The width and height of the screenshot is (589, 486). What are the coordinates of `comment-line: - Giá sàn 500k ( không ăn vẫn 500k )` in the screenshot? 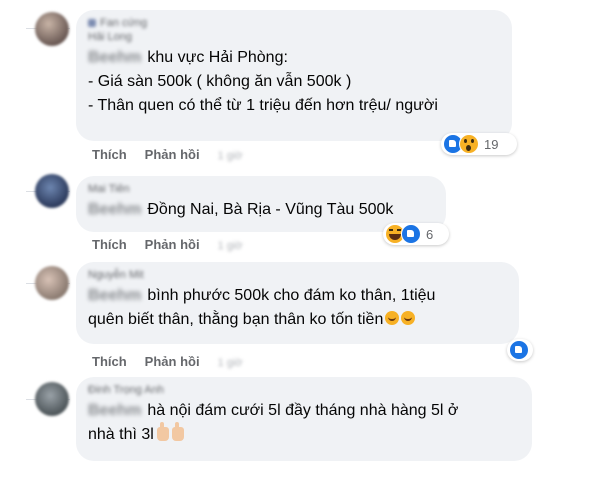 It's located at (220, 81).